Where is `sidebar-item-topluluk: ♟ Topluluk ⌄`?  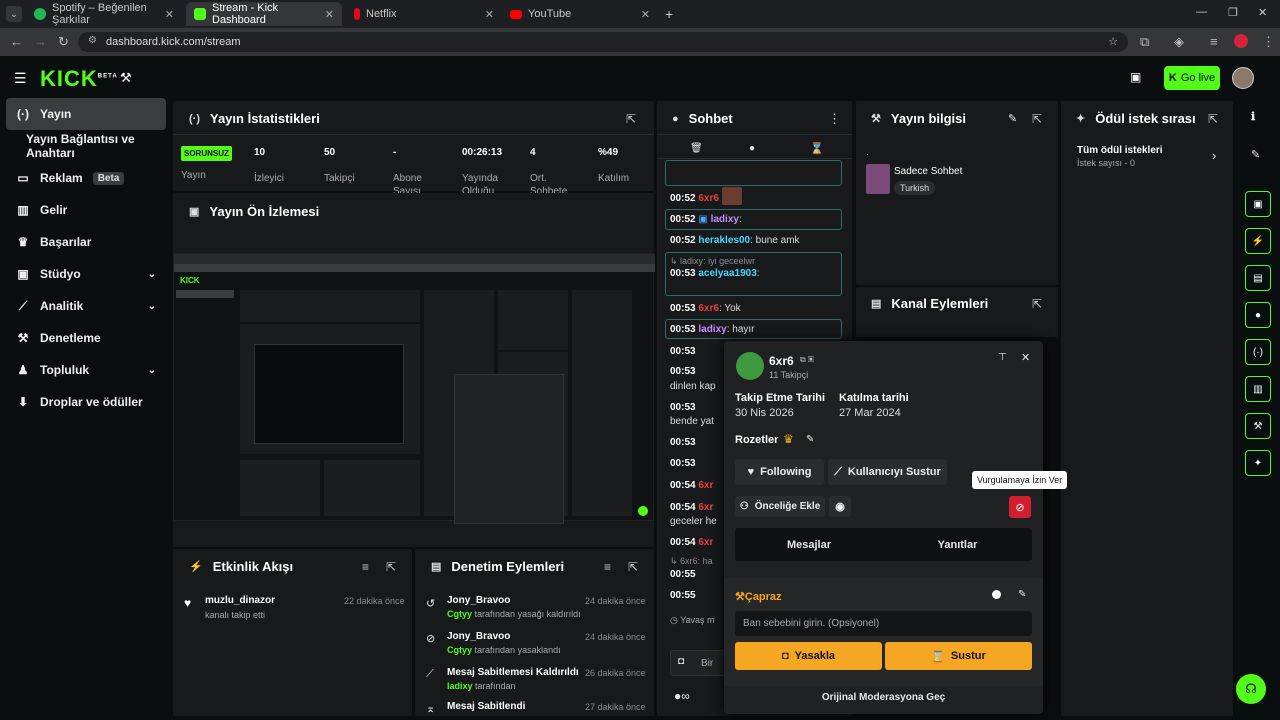
sidebar-item-topluluk: ♟ Topluluk ⌄ is located at coordinates (86, 370).